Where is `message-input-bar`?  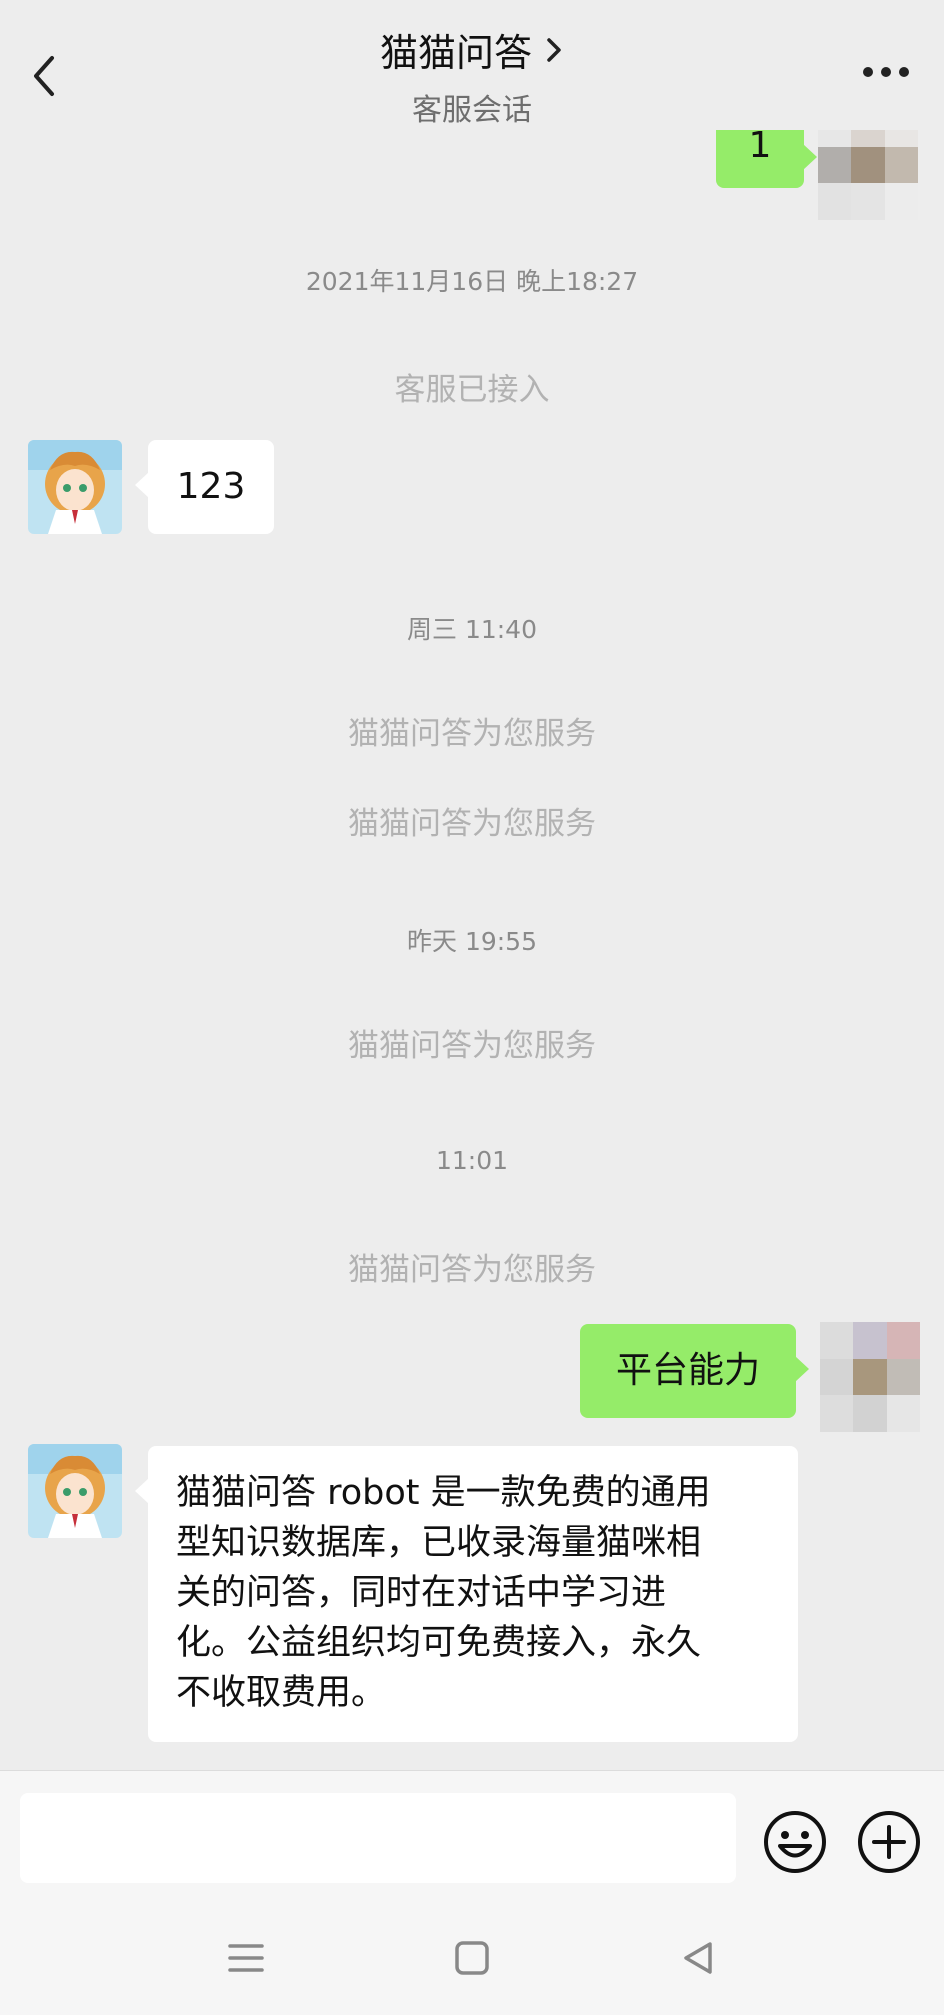 message-input-bar is located at coordinates (472, 1835).